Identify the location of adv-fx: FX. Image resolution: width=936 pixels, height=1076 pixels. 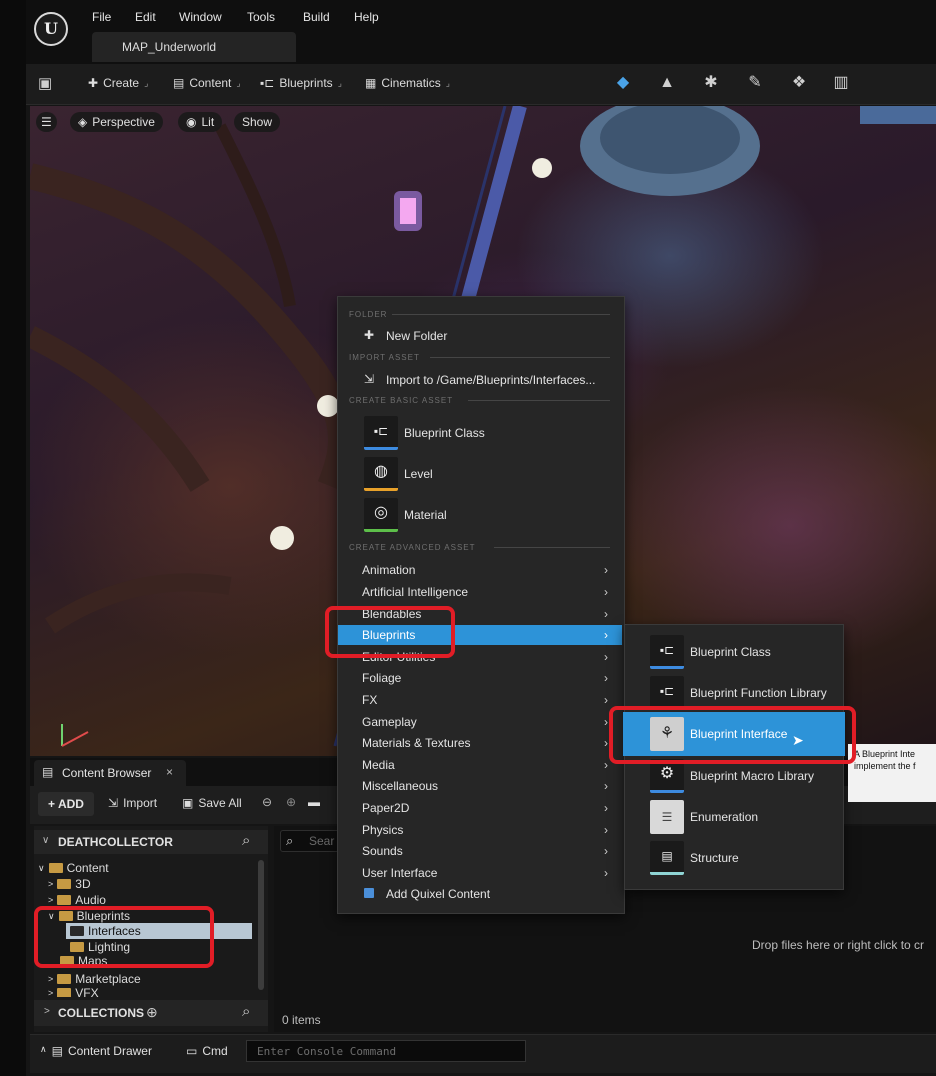
(369, 700).